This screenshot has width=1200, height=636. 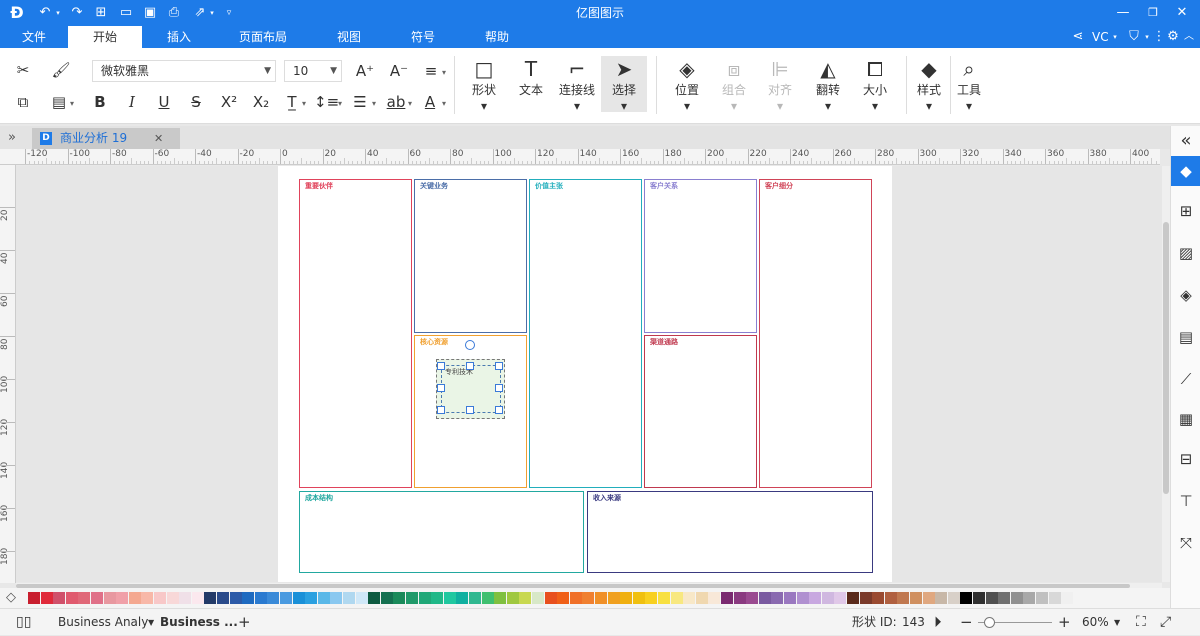 I want to click on strikethrough-icon: S, so click(x=196, y=102).